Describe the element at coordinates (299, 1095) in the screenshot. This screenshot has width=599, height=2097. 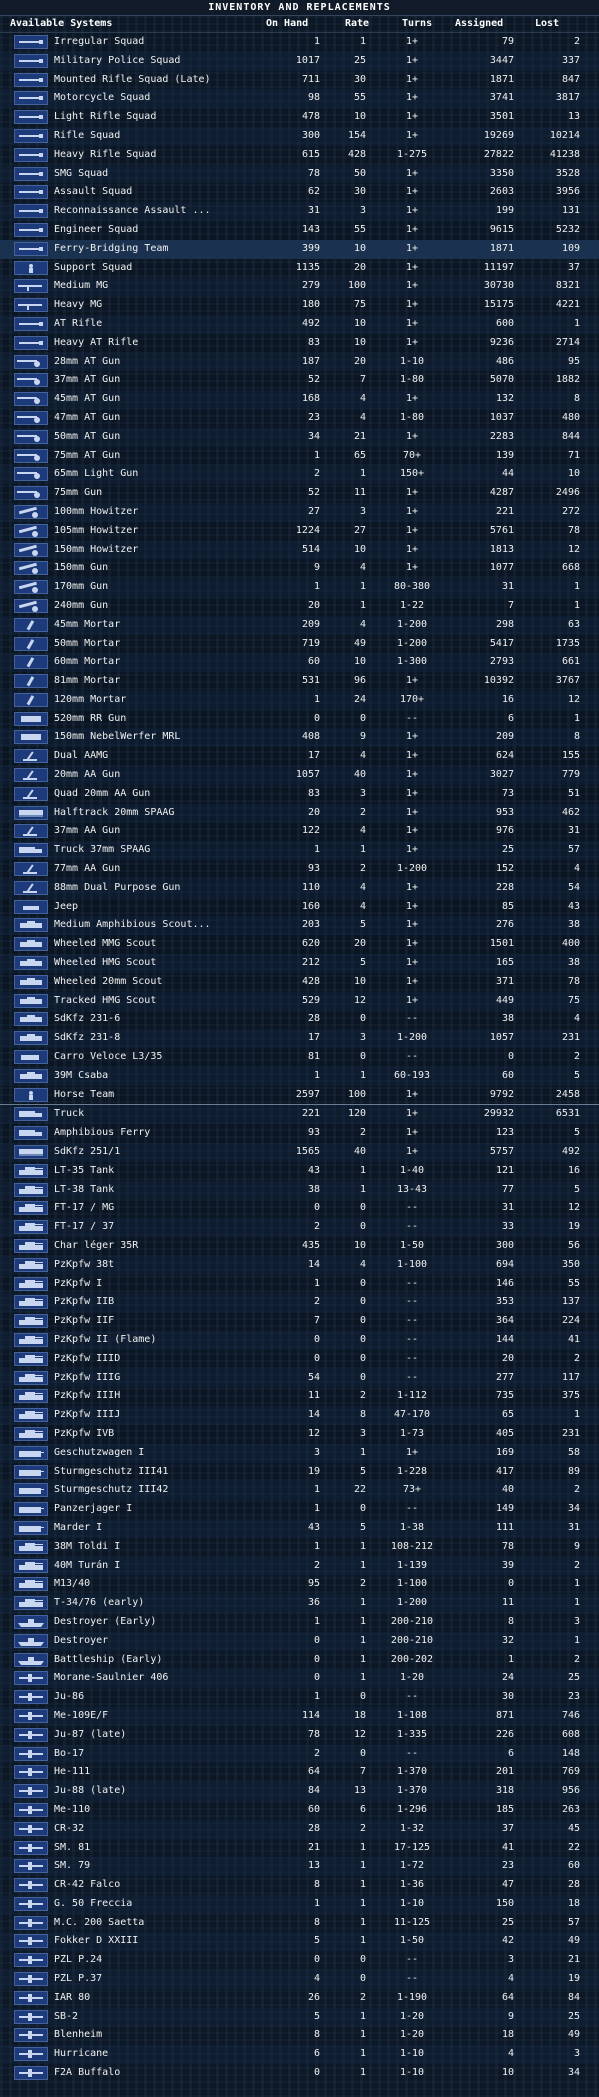
I see `table-row: Horse Team 2597 100 1+ 9792 2458` at that location.